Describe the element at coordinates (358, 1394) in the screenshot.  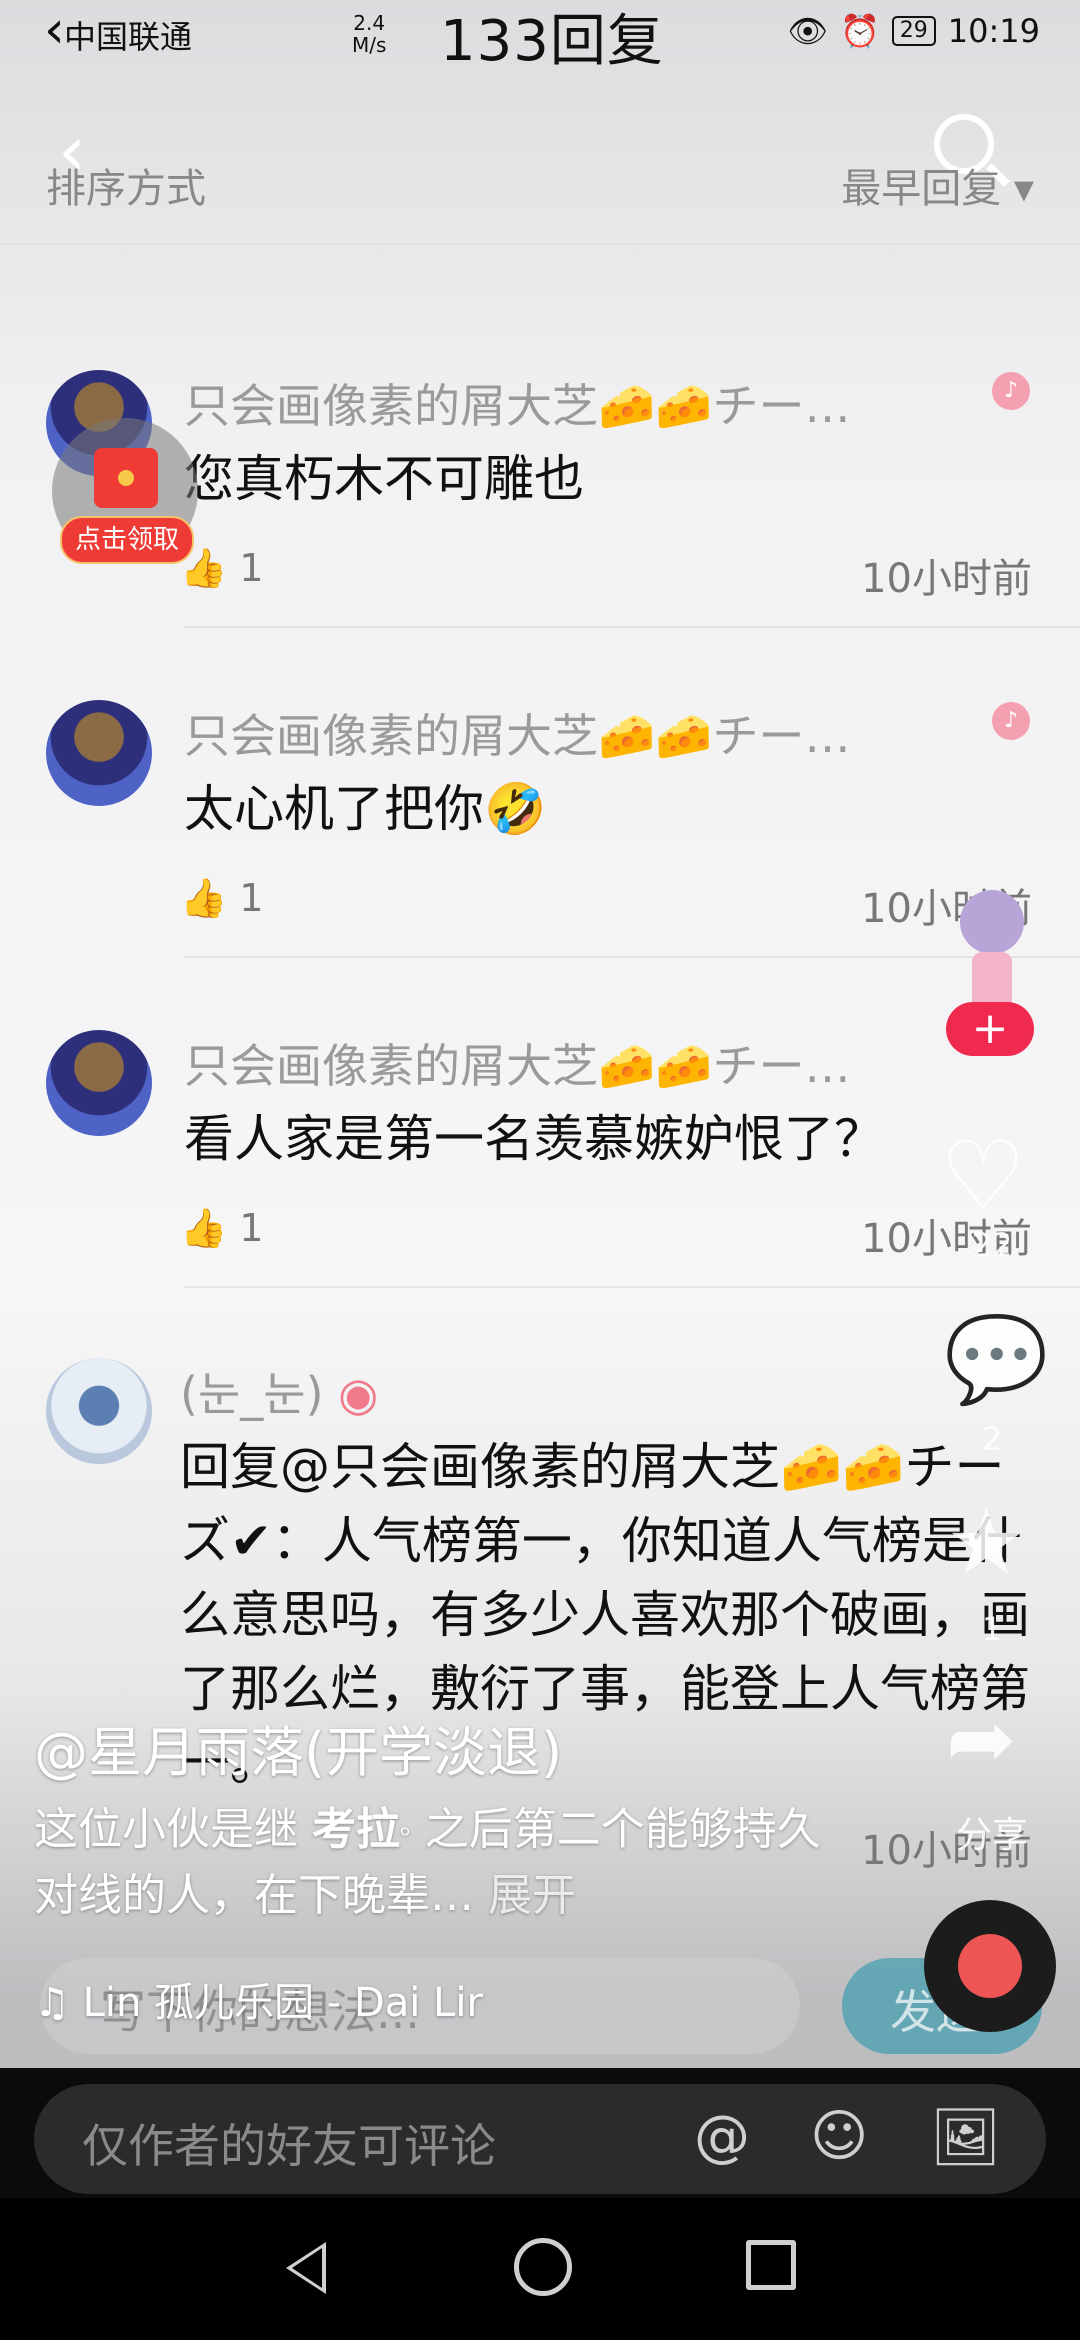
I see `fire-badge-icon: ◉` at that location.